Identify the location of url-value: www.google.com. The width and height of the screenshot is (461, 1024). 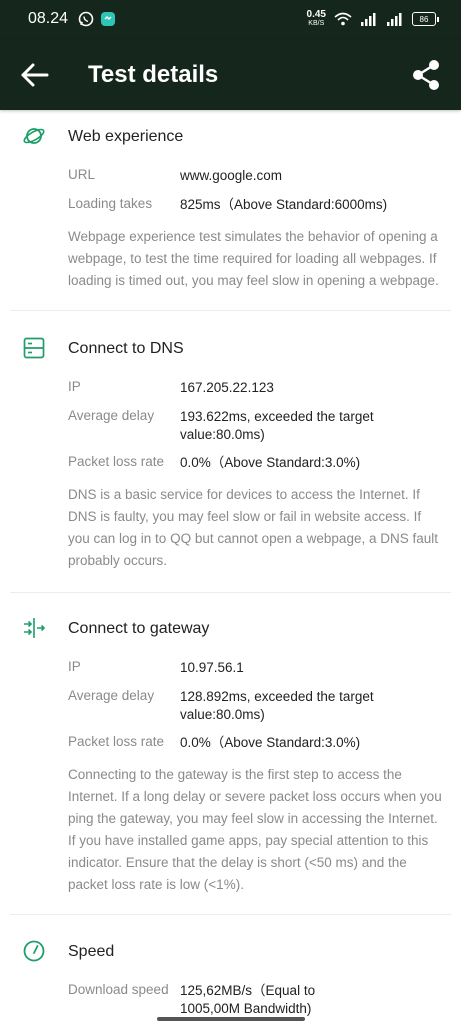
(231, 175).